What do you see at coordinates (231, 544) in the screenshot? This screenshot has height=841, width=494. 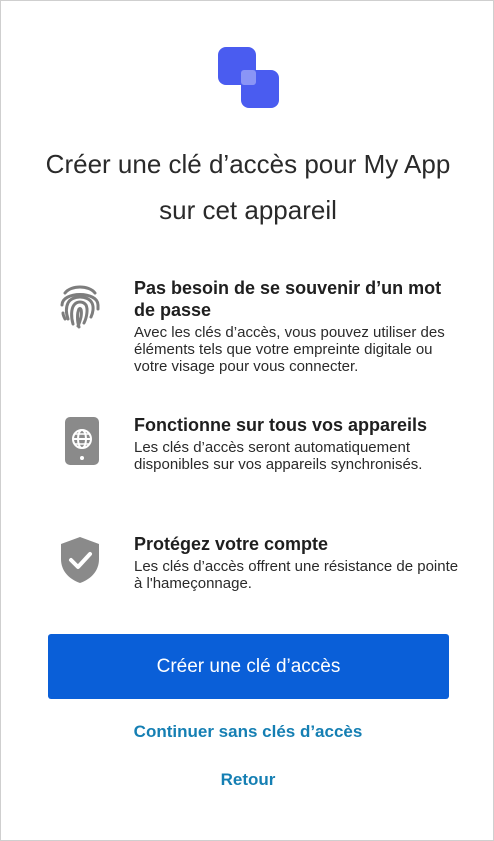 I see `feature-heading: Protégez votre compte` at bounding box center [231, 544].